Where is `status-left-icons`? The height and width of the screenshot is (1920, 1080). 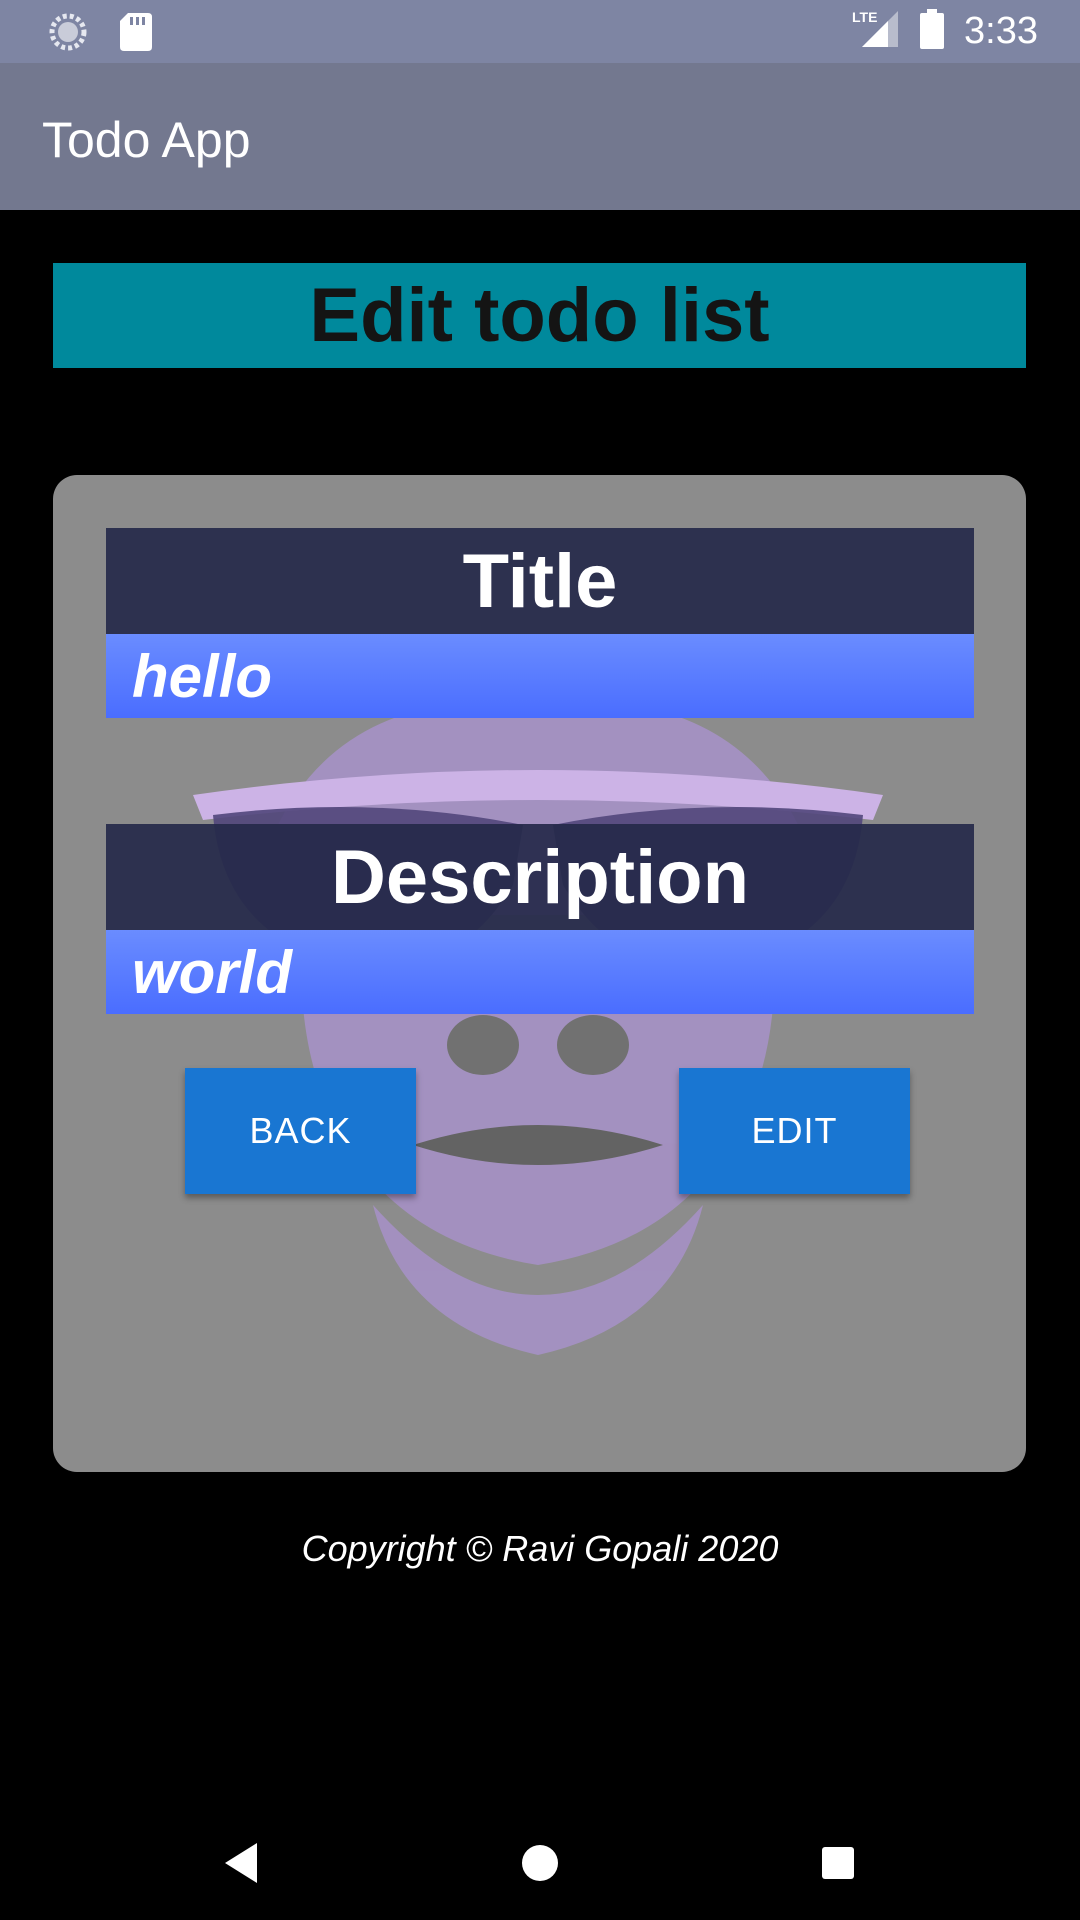
status-left-icons is located at coordinates (100, 34).